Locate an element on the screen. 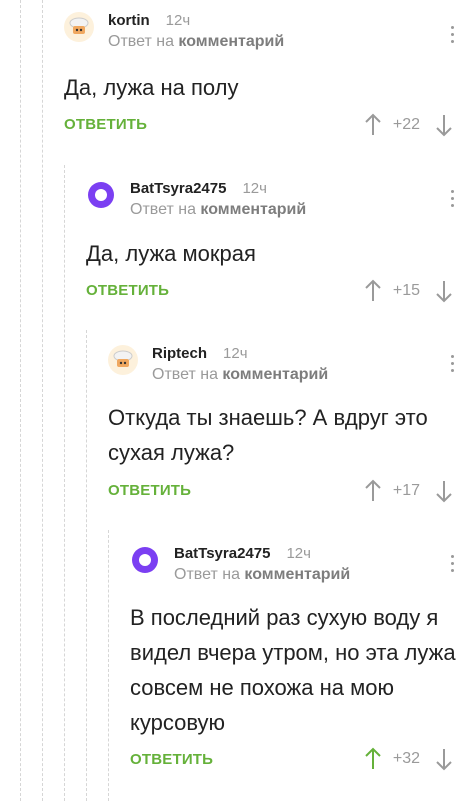 The height and width of the screenshot is (801, 474). score: +15 is located at coordinates (406, 290).